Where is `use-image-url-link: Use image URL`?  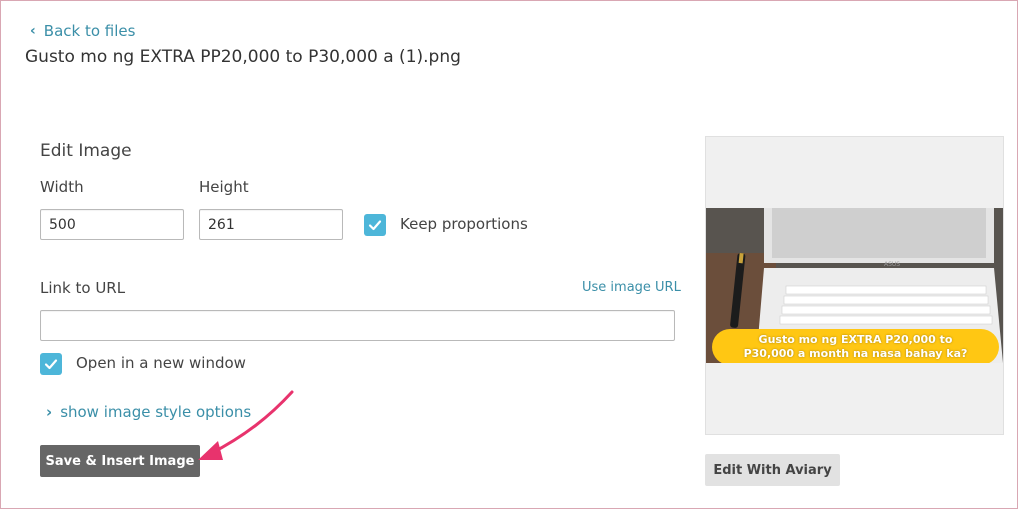 use-image-url-link: Use image URL is located at coordinates (631, 287).